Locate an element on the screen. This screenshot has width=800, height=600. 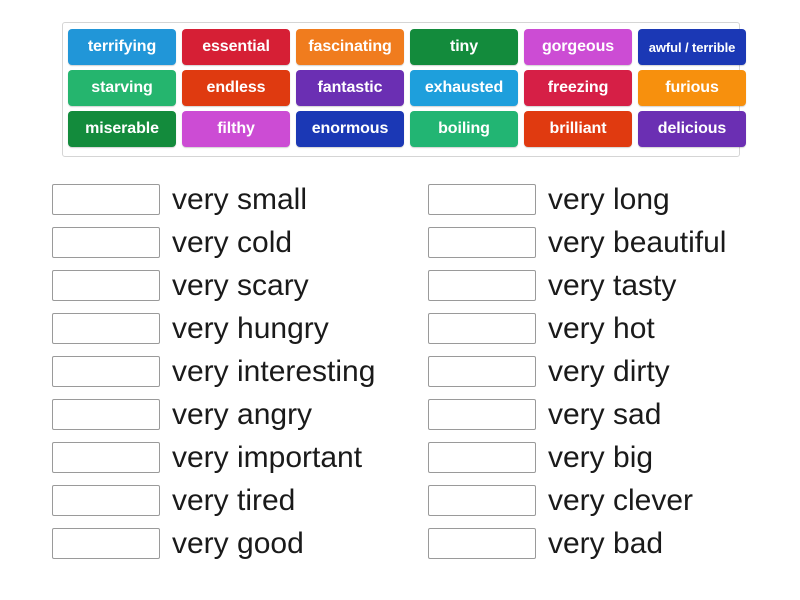
answer-row: very hungry is located at coordinates (200, 328).